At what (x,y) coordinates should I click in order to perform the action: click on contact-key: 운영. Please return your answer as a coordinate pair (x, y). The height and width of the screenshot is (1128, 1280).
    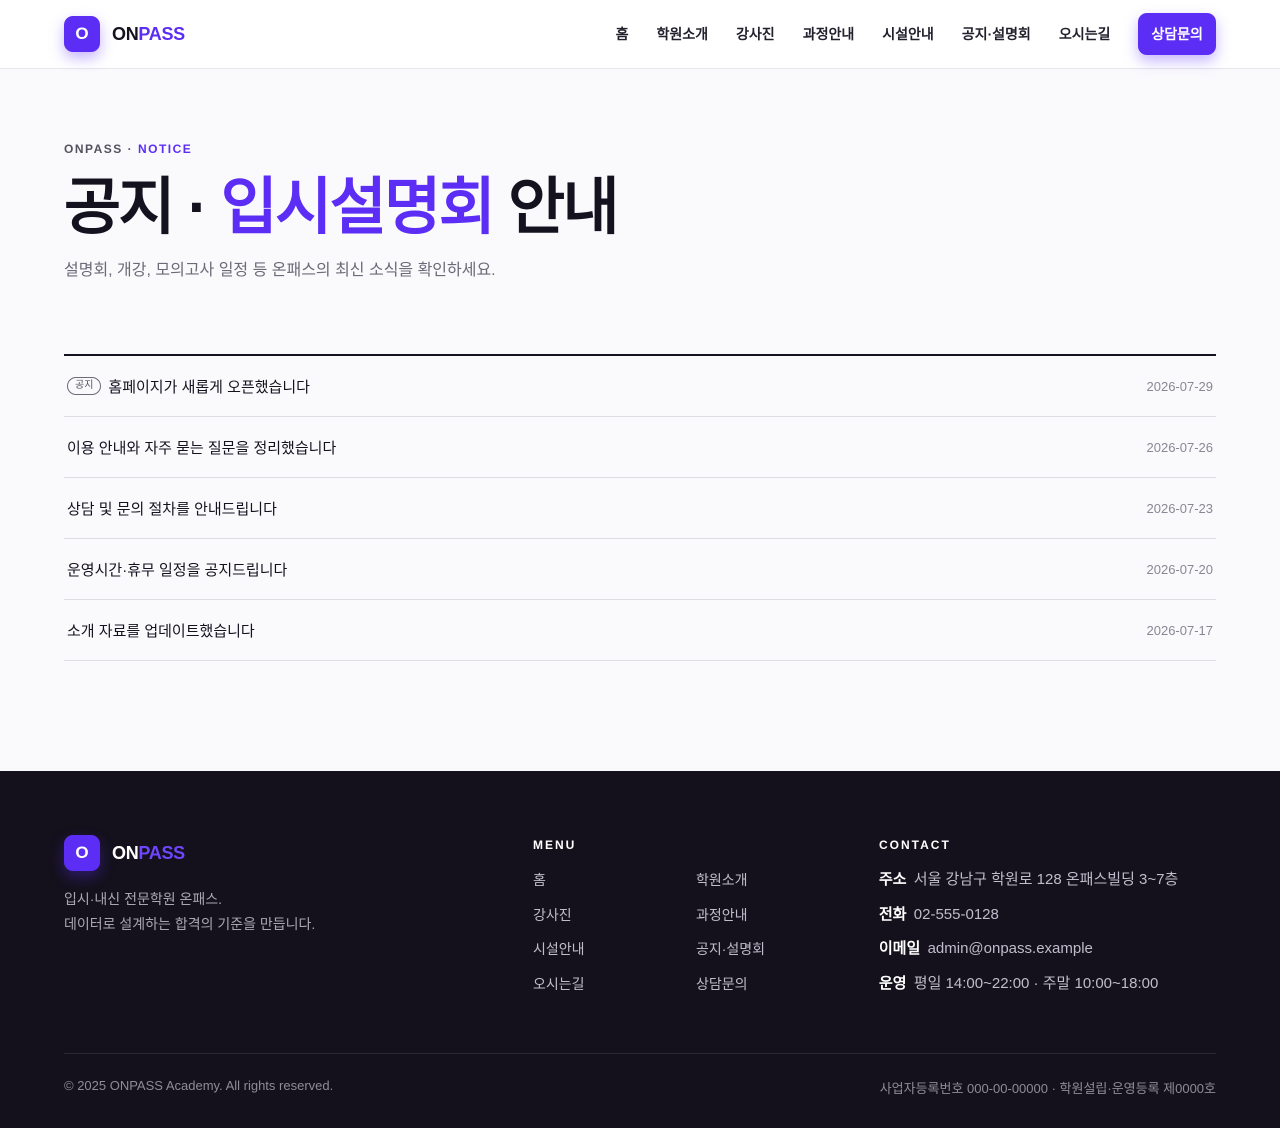
    Looking at the image, I should click on (893, 983).